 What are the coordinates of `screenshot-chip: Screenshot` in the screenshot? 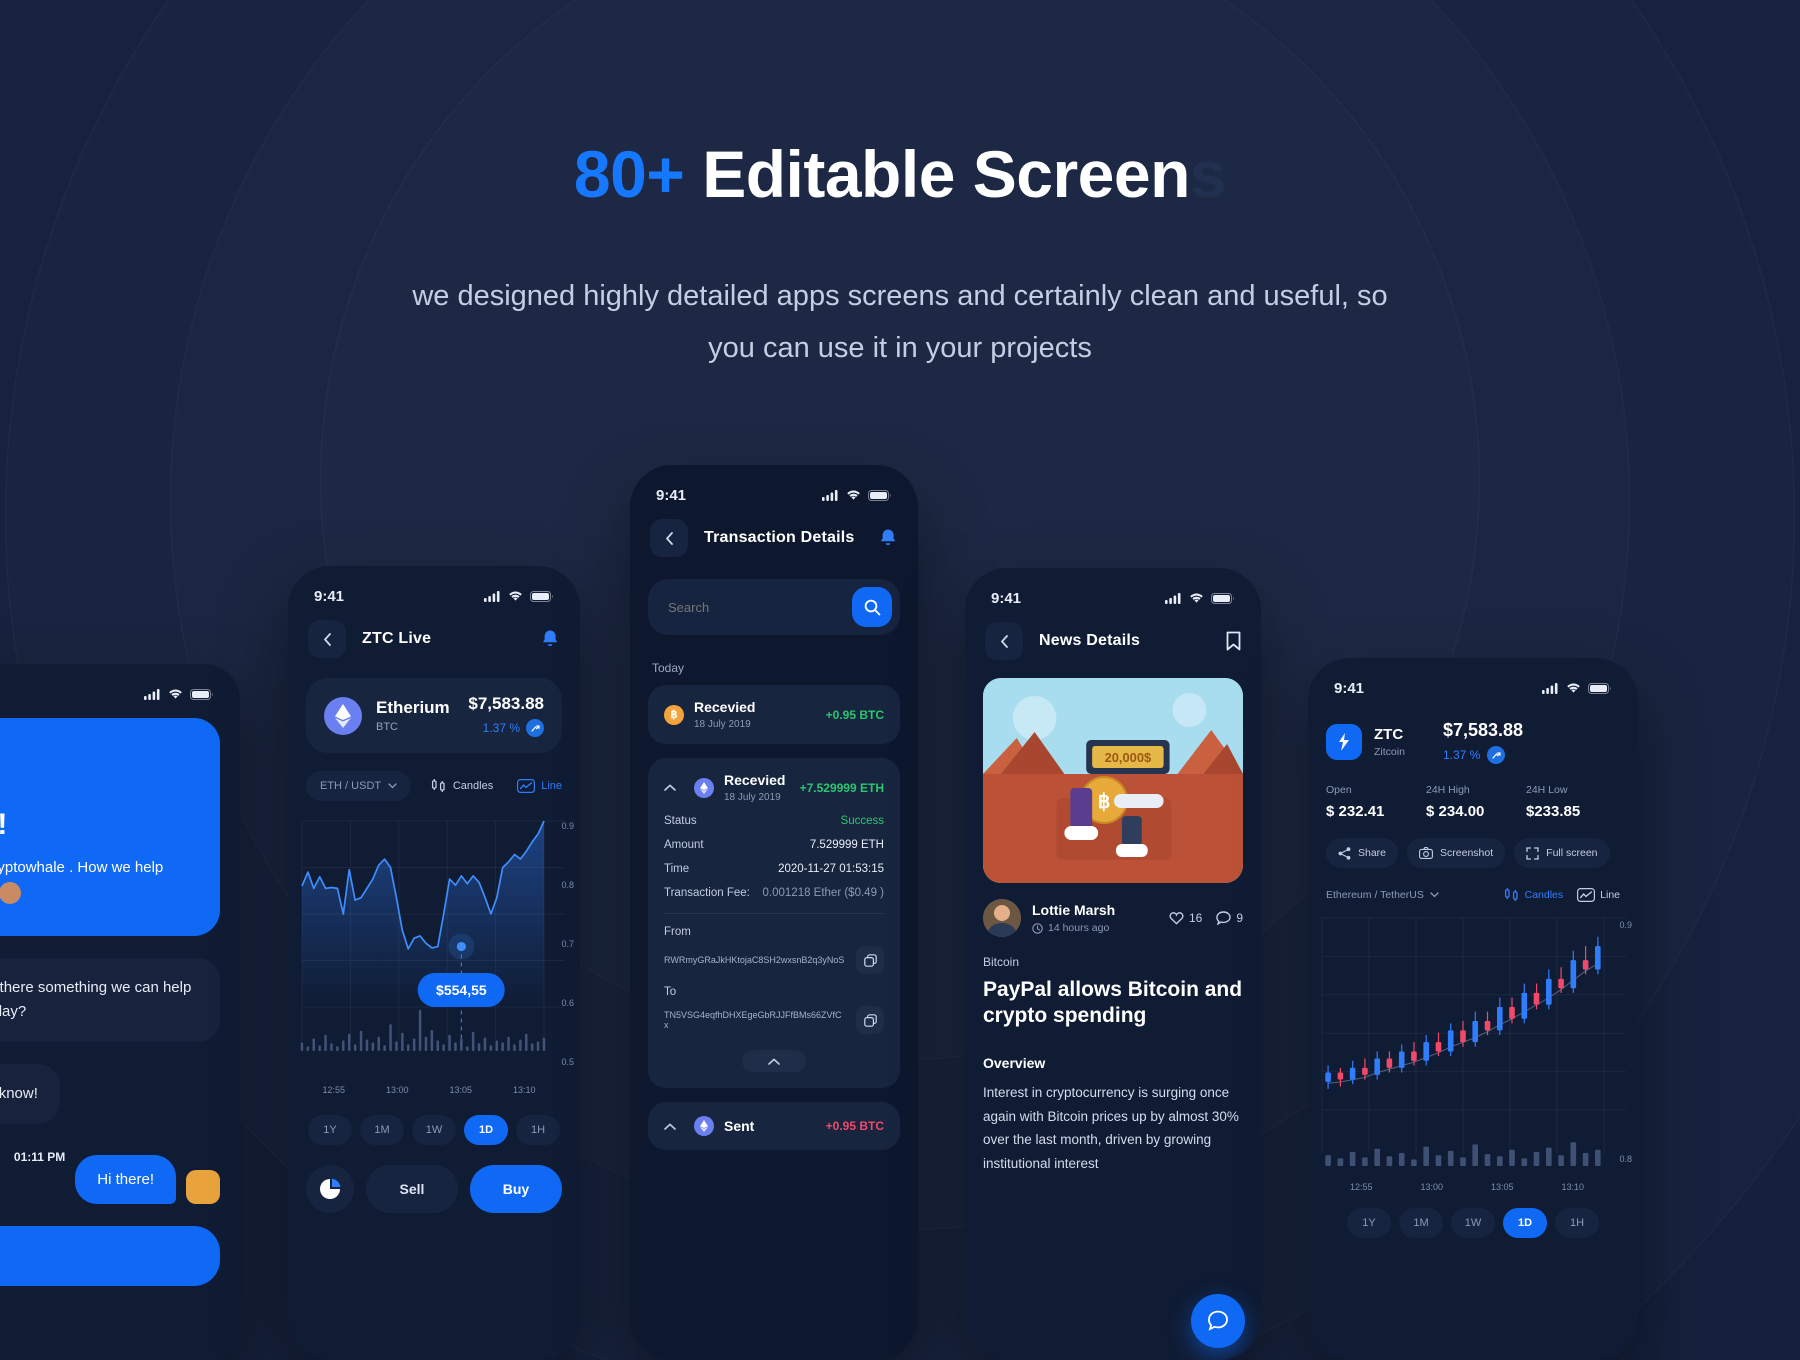 It's located at (1456, 853).